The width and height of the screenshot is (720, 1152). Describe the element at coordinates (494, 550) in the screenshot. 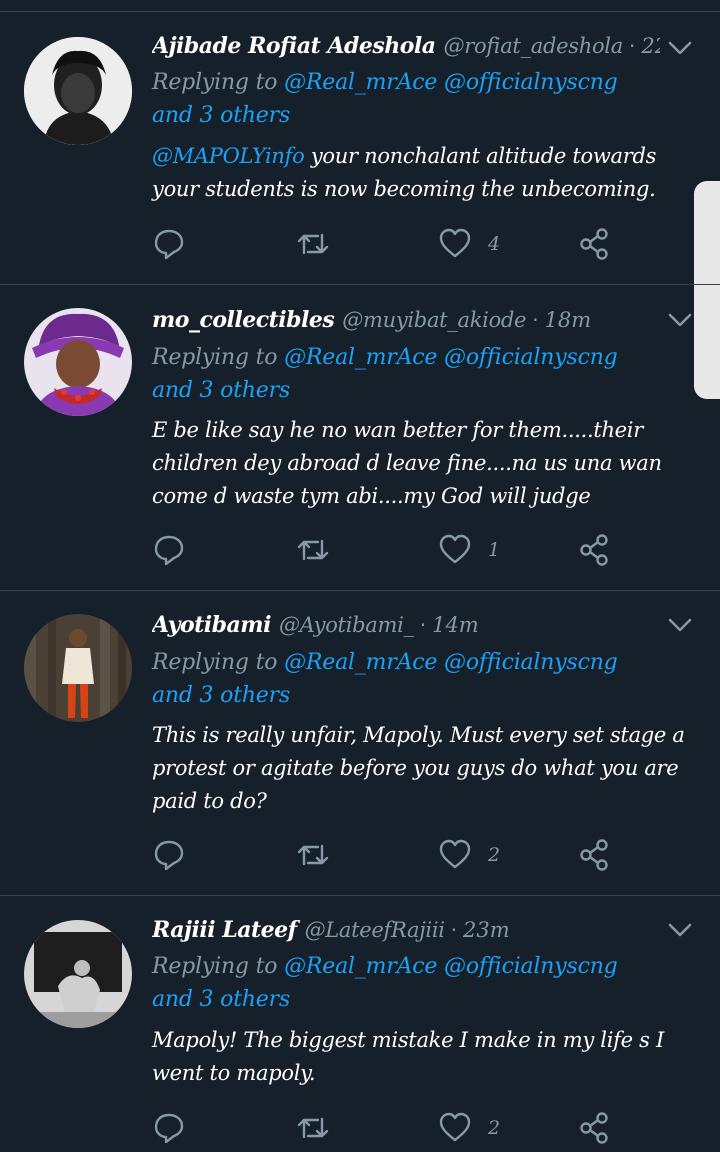

I see `like-count: 1` at that location.